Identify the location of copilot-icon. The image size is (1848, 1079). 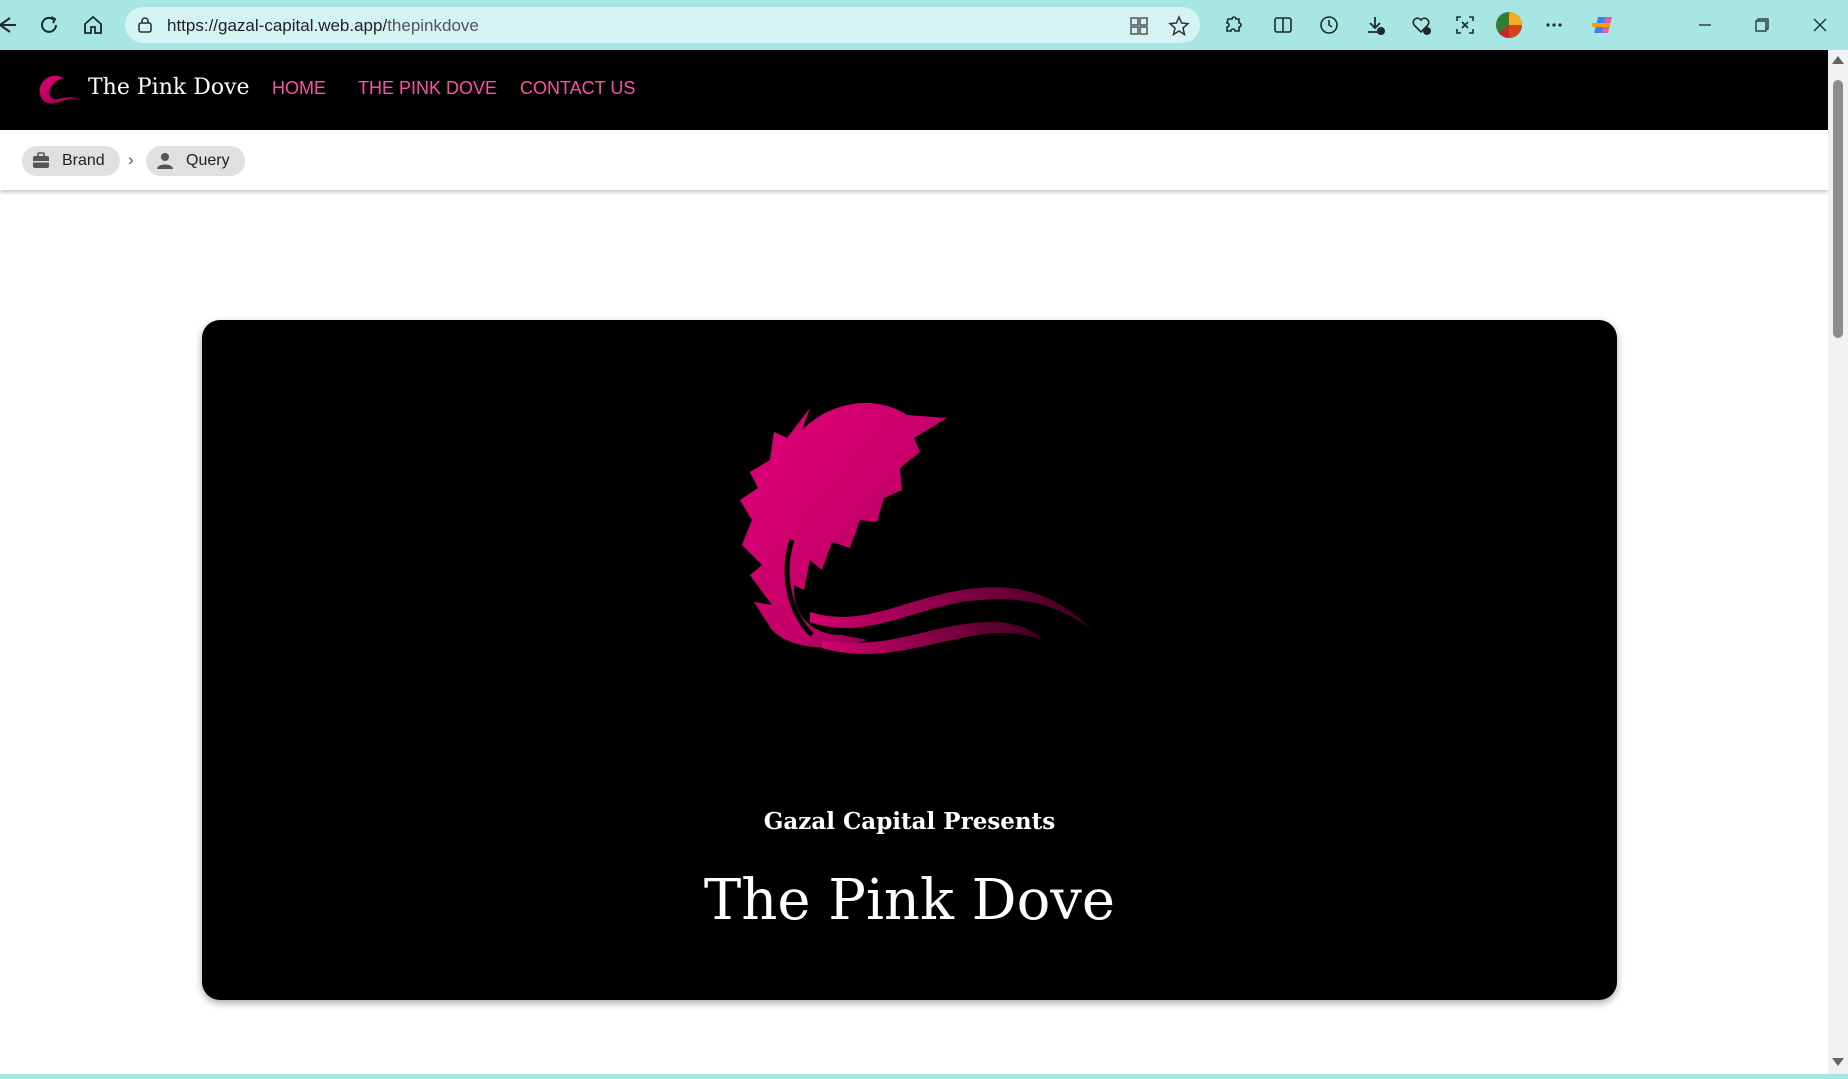
(1602, 25).